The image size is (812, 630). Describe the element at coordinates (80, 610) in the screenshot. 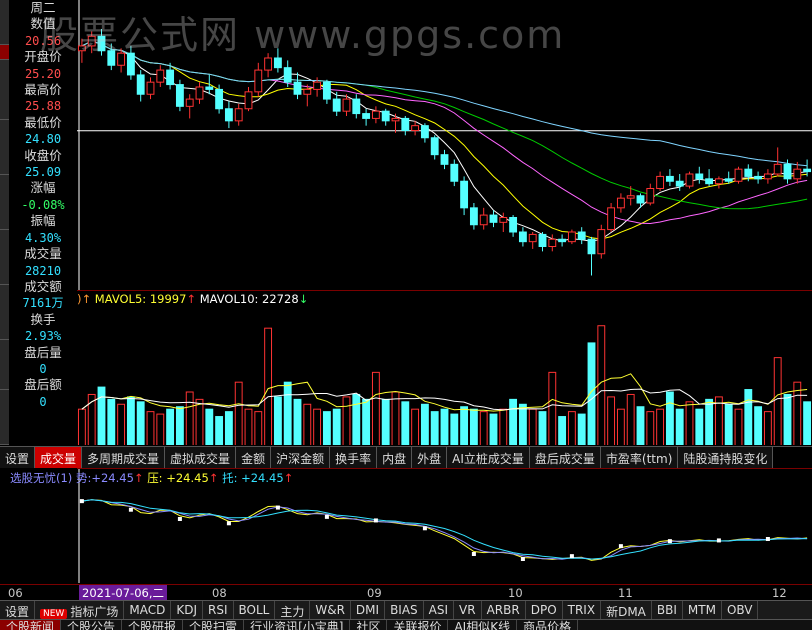

I see `indicator-tab: NEW 指标广场` at that location.